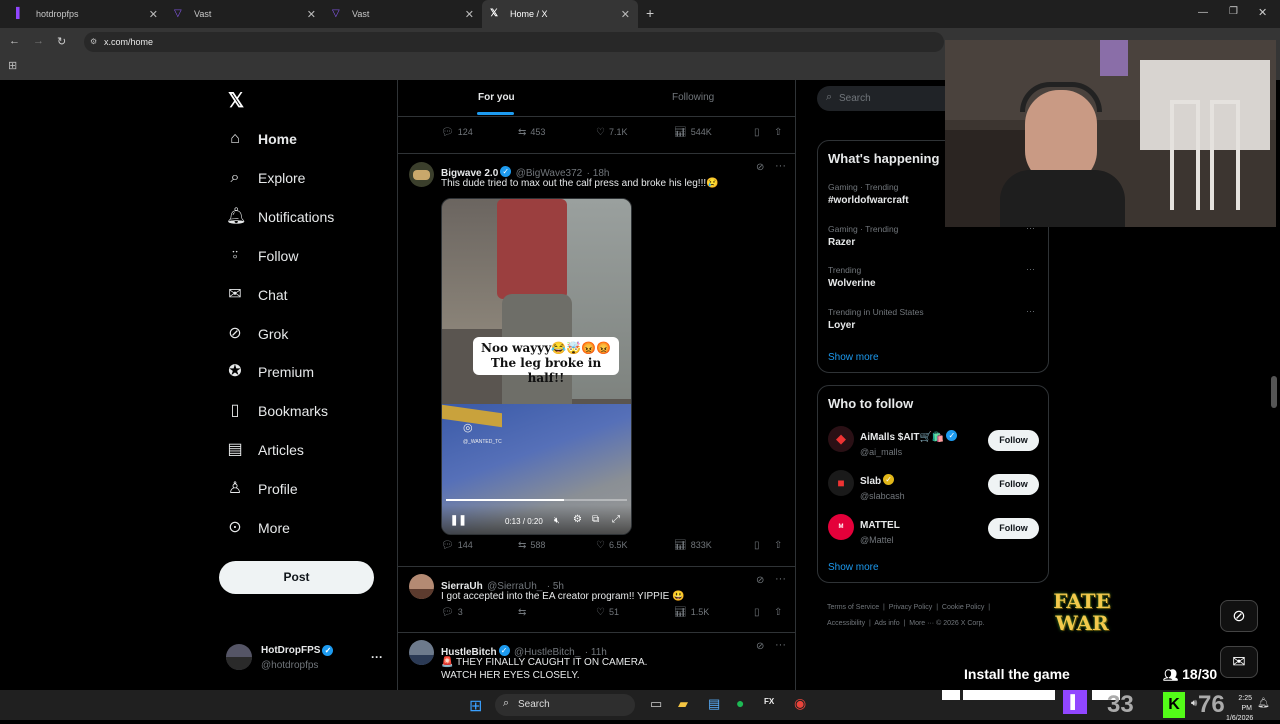 The height and width of the screenshot is (724, 1280). What do you see at coordinates (911, 607) in the screenshot?
I see `footer-link: Privacy Policy` at bounding box center [911, 607].